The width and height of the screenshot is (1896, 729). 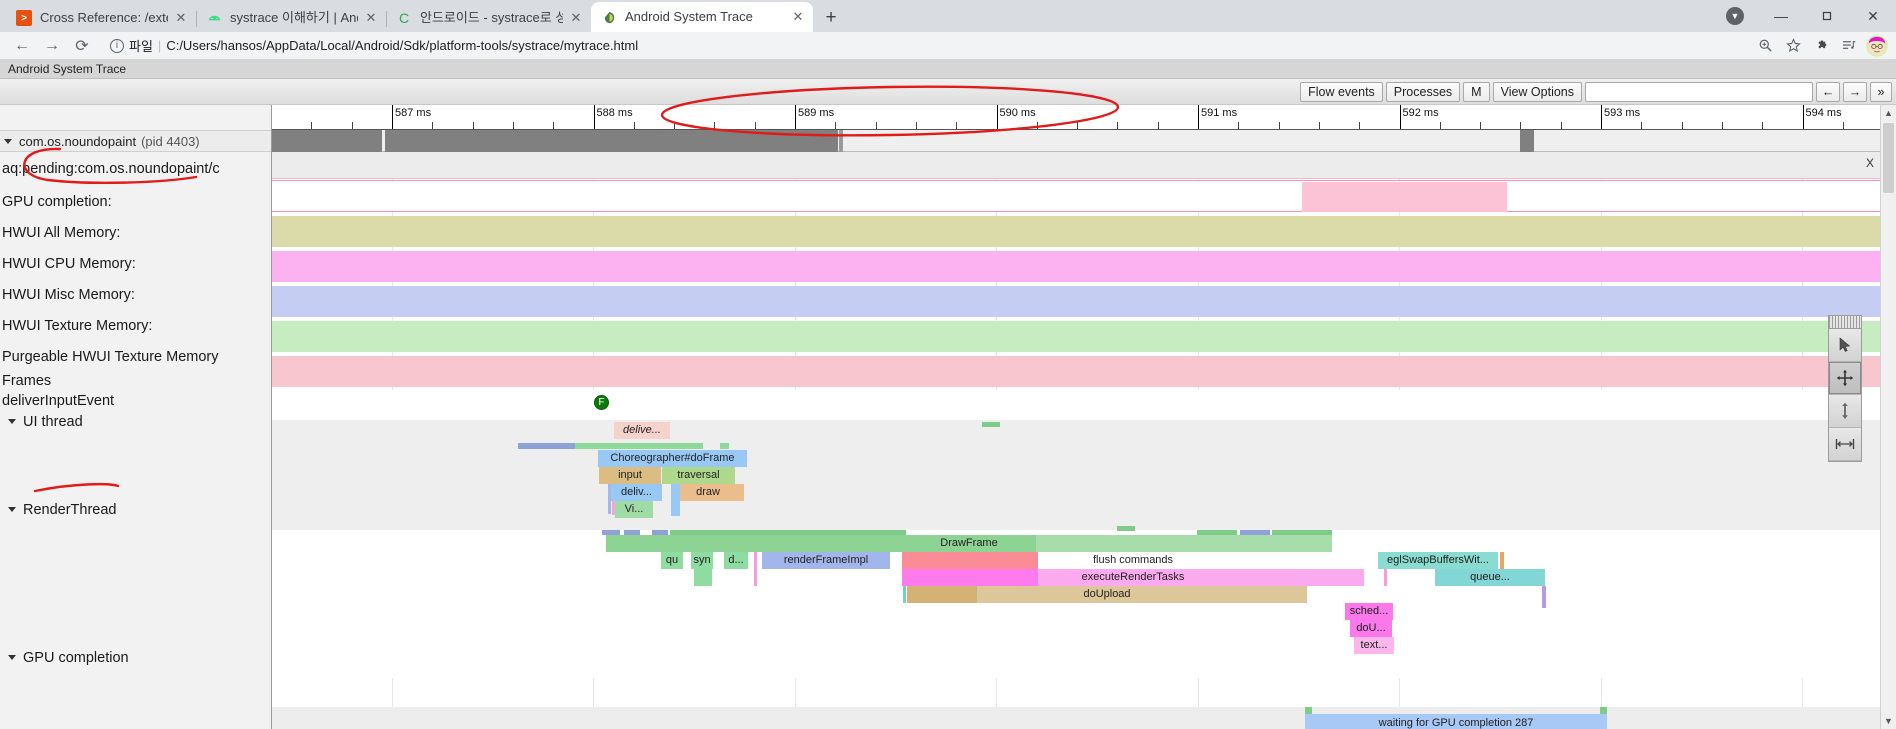 I want to click on overview-right-handle, so click(x=841, y=141).